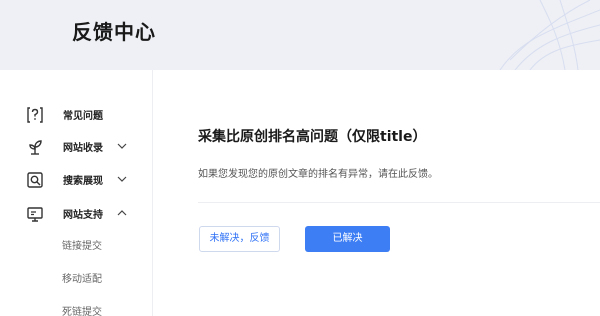  What do you see at coordinates (83, 181) in the screenshot?
I see `sidebar-item-label: 搜索展现` at bounding box center [83, 181].